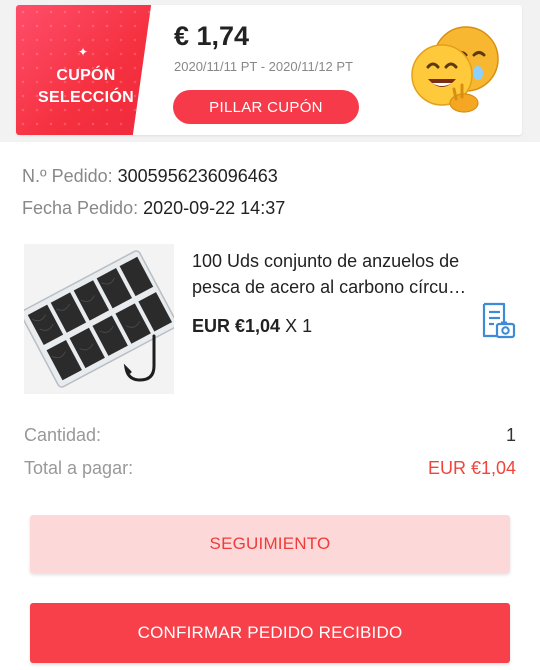  What do you see at coordinates (263, 66) in the screenshot?
I see `coupon-validity: 2020/11/11 PT - 2020/11/12 PT` at bounding box center [263, 66].